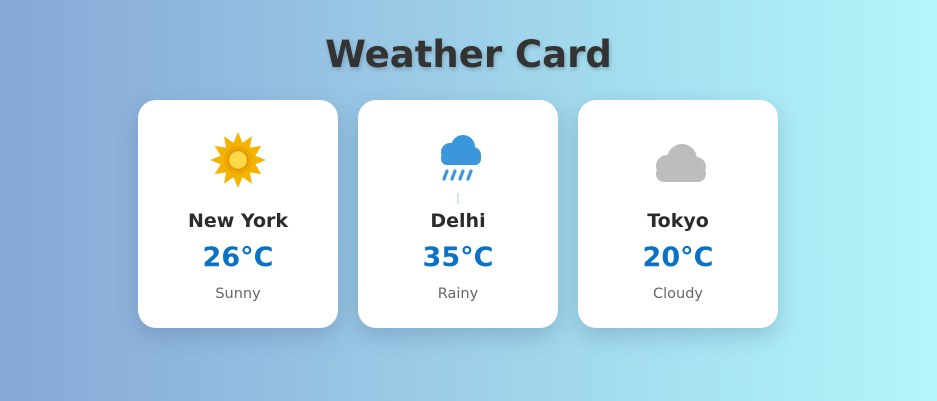  I want to click on condition: Sunny, so click(238, 294).